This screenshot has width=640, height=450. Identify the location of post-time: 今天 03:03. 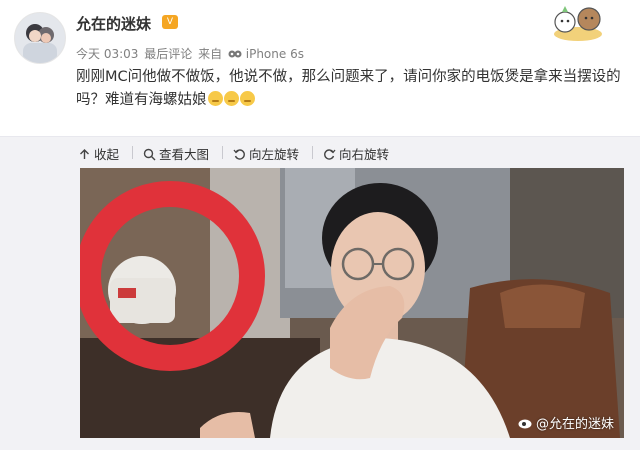
(107, 54).